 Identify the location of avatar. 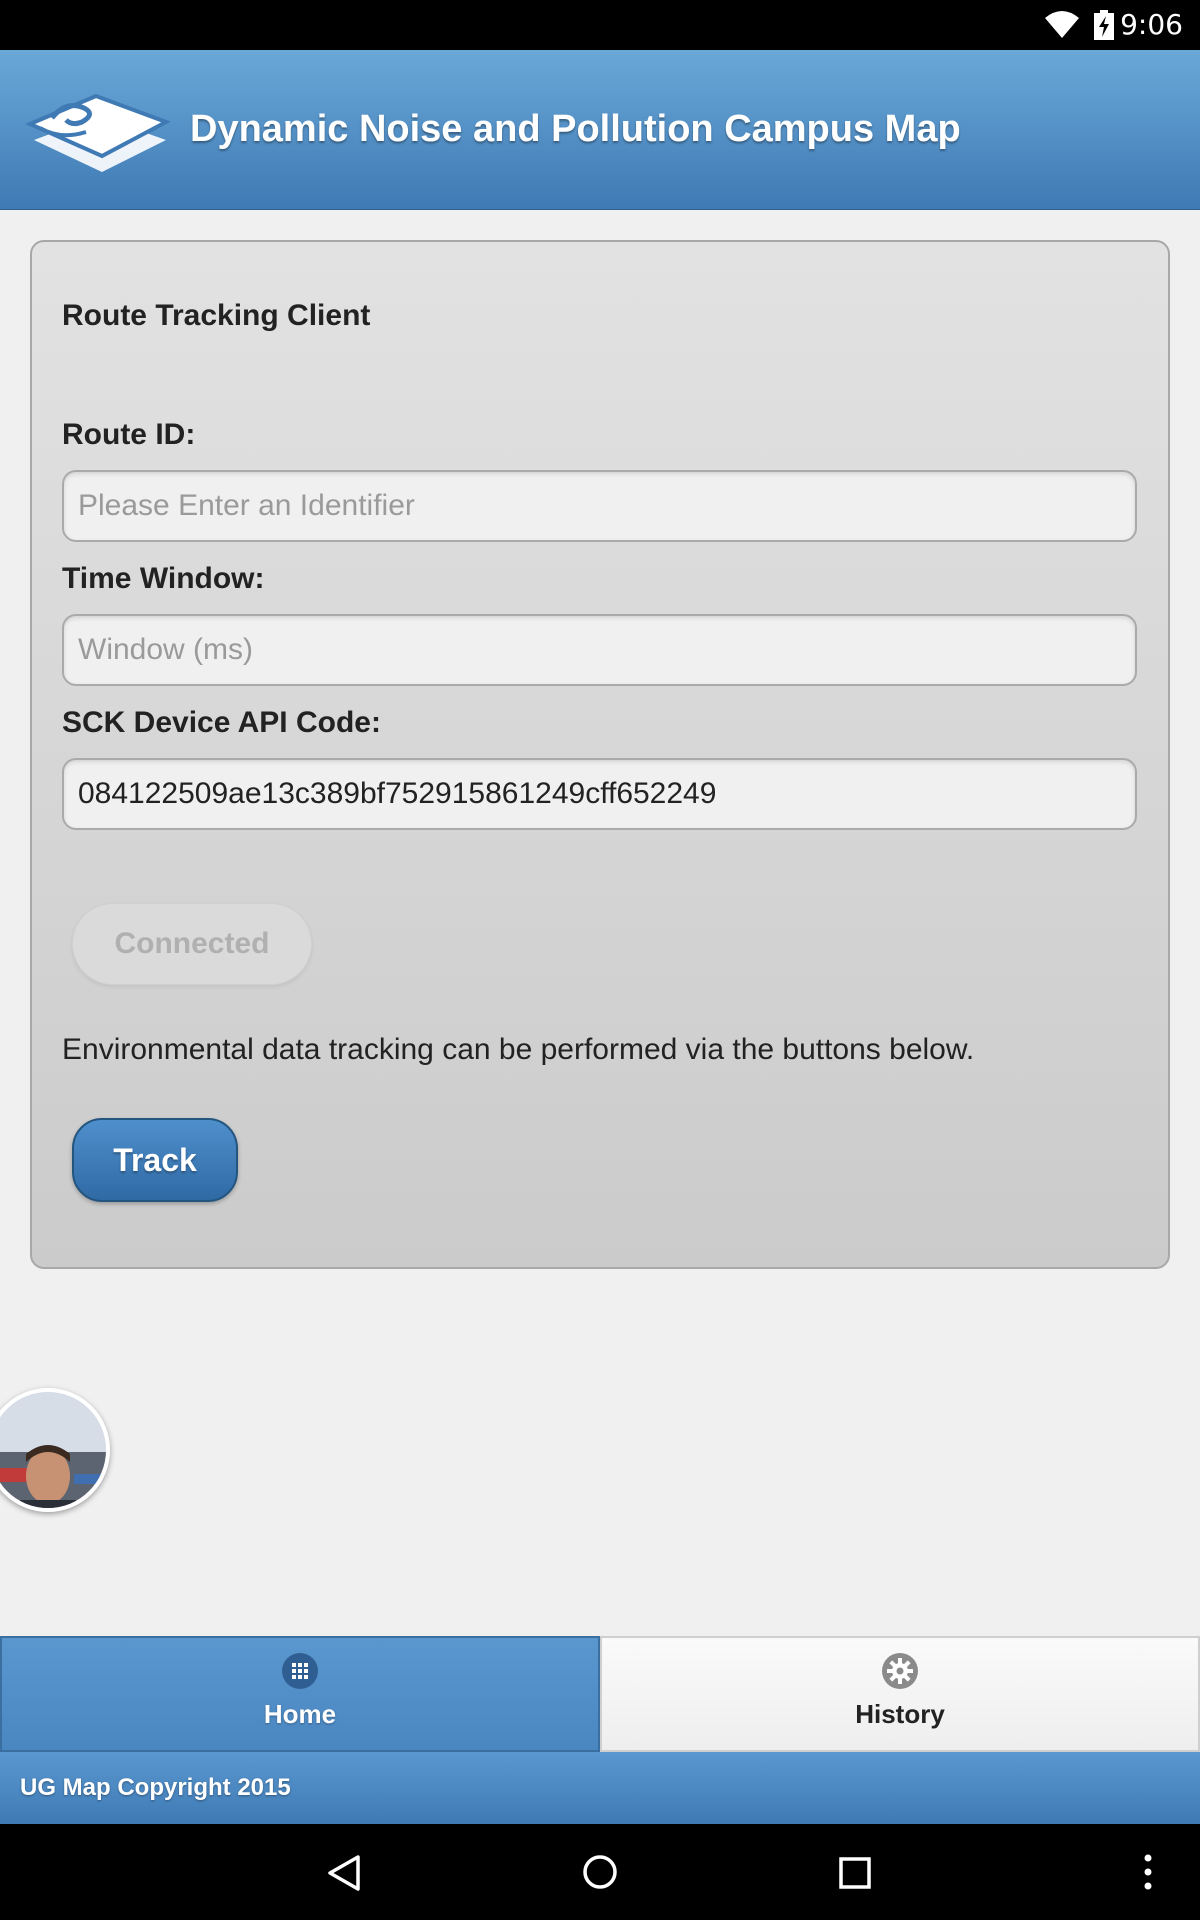
(55, 1450).